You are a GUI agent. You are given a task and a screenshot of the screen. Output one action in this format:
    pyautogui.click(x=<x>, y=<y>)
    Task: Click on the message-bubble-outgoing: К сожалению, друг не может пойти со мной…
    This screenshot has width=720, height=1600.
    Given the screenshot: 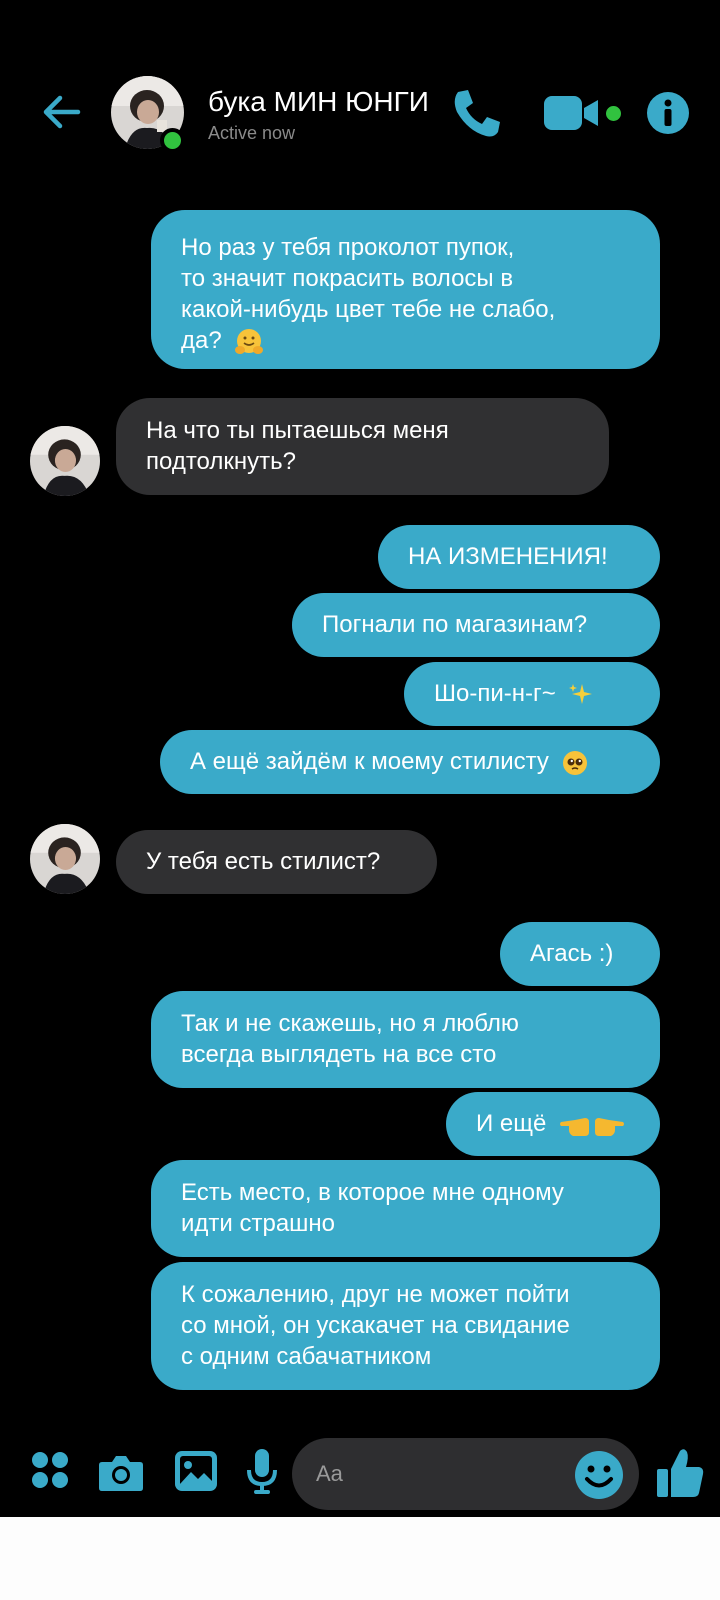 What is the action you would take?
    pyautogui.click(x=405, y=1326)
    